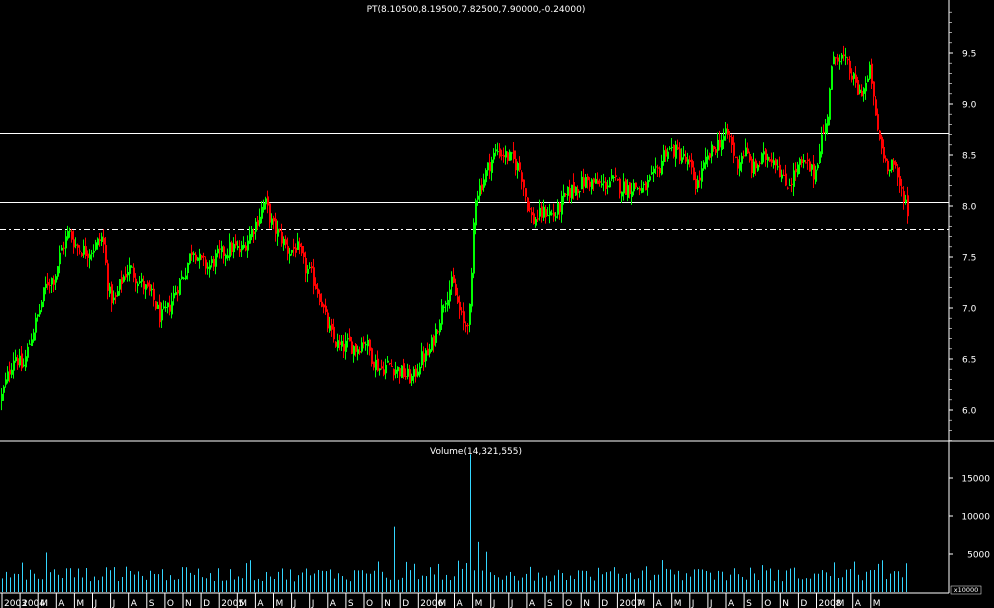 This screenshot has width=994, height=608. Describe the element at coordinates (188, 603) in the screenshot. I see `time-tick-label: N` at that location.